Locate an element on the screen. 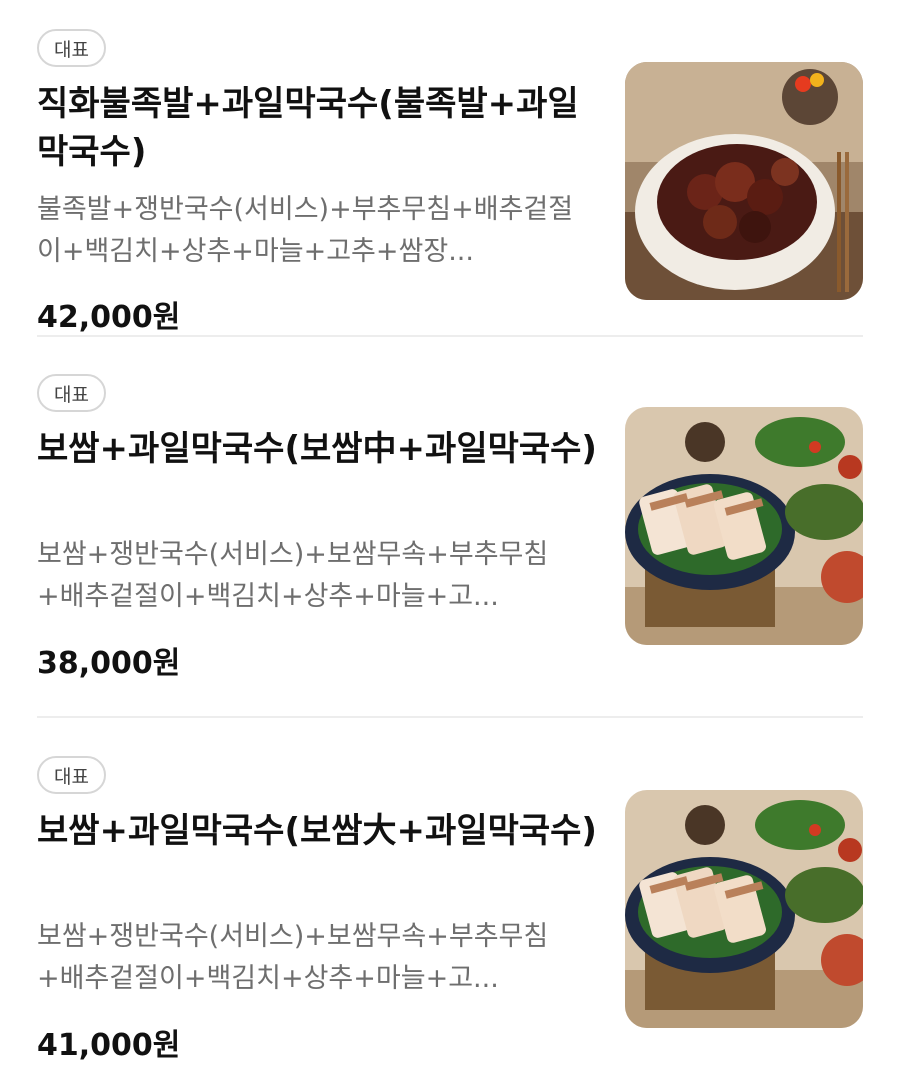 The image size is (900, 1069). menu-item-price: 41,000원 is located at coordinates (109, 1045).